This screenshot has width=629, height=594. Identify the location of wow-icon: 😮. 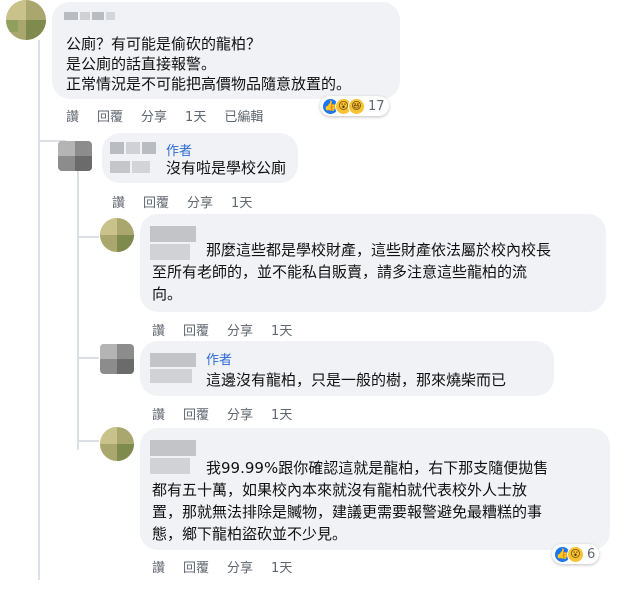
(575, 554).